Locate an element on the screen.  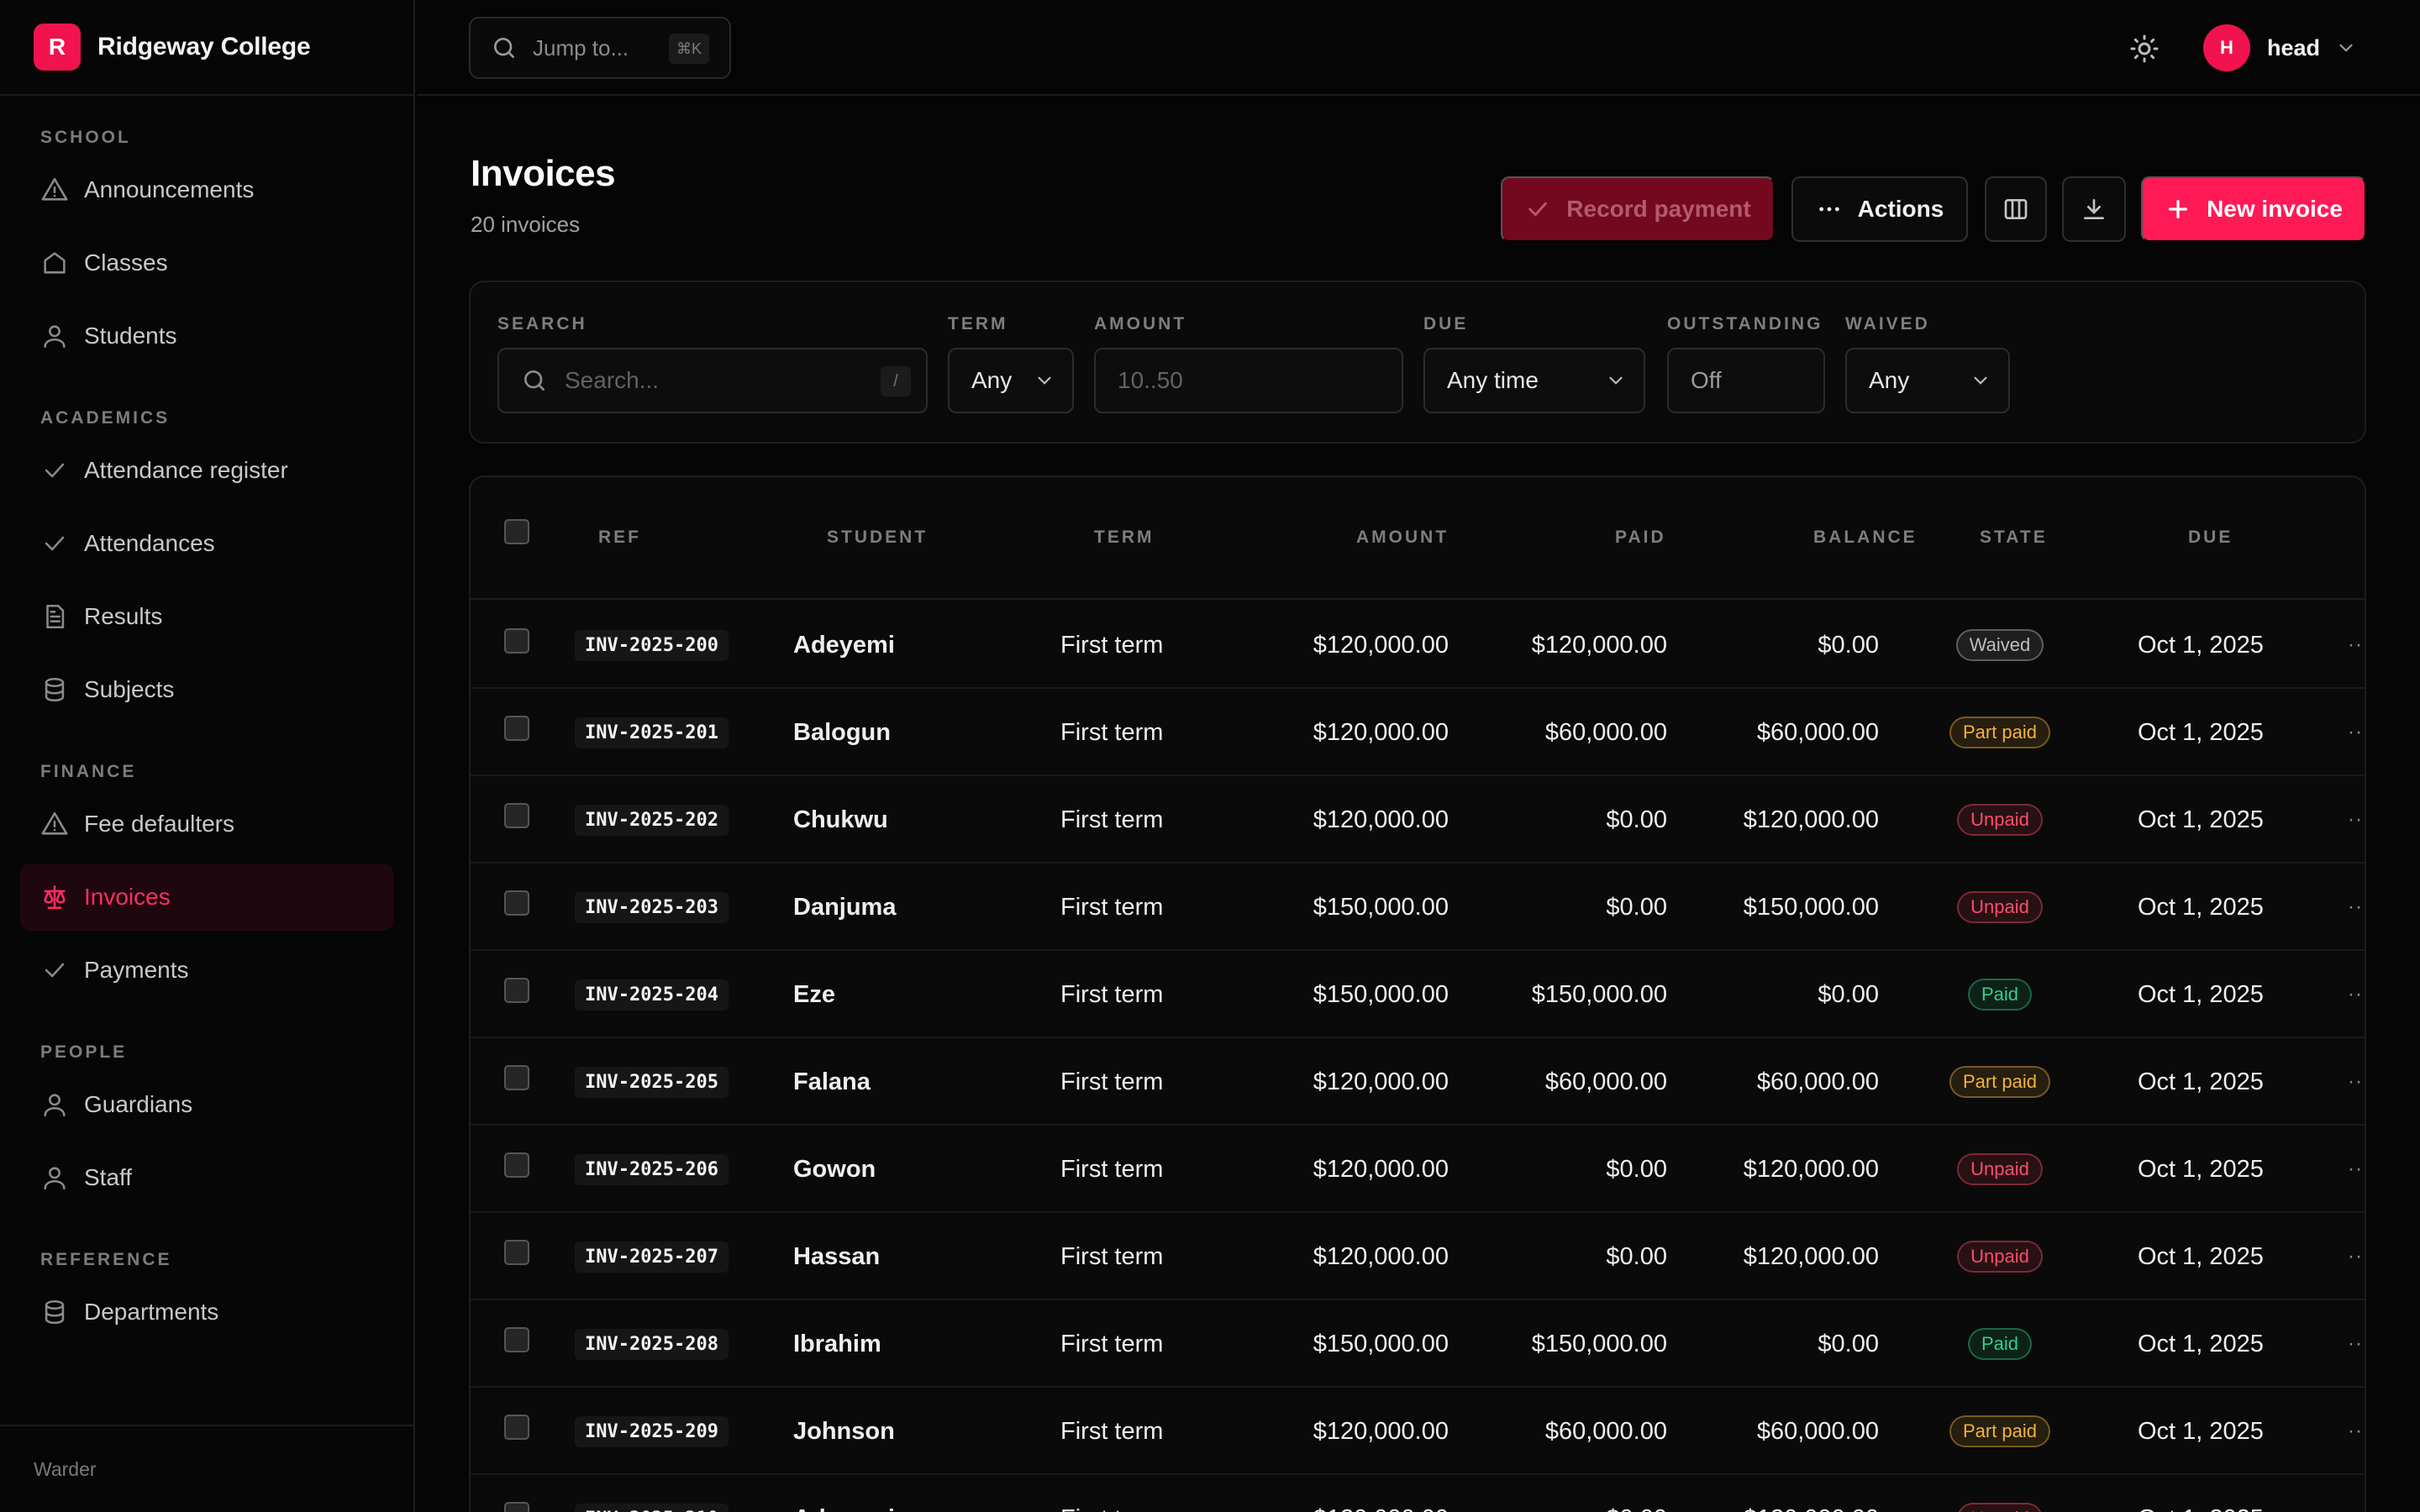
due-select: Any time is located at coordinates (1534, 380).